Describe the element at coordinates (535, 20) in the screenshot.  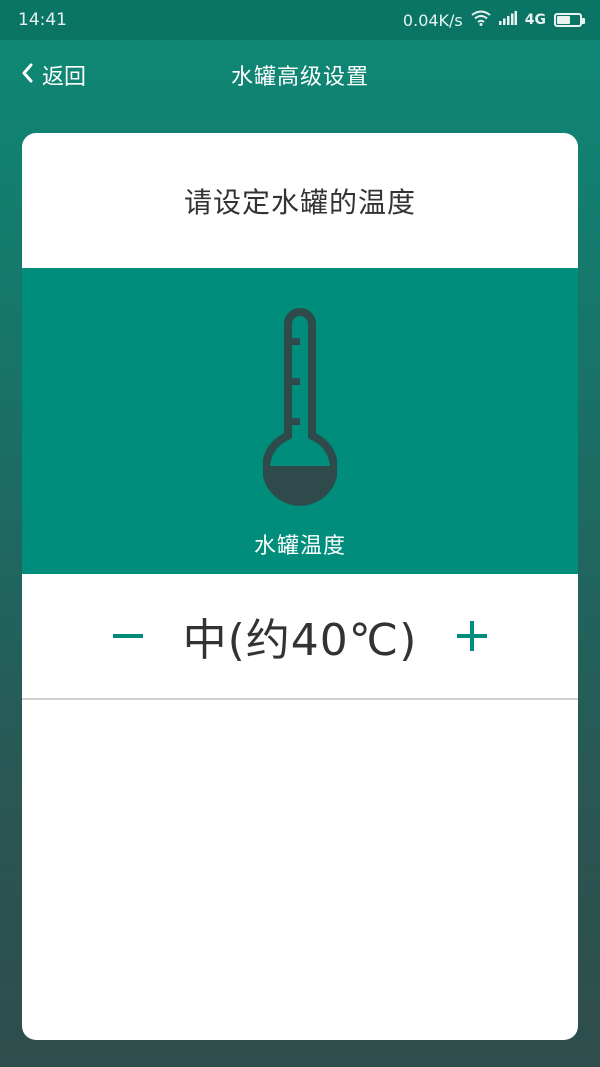
I see `network-type: 4G` at that location.